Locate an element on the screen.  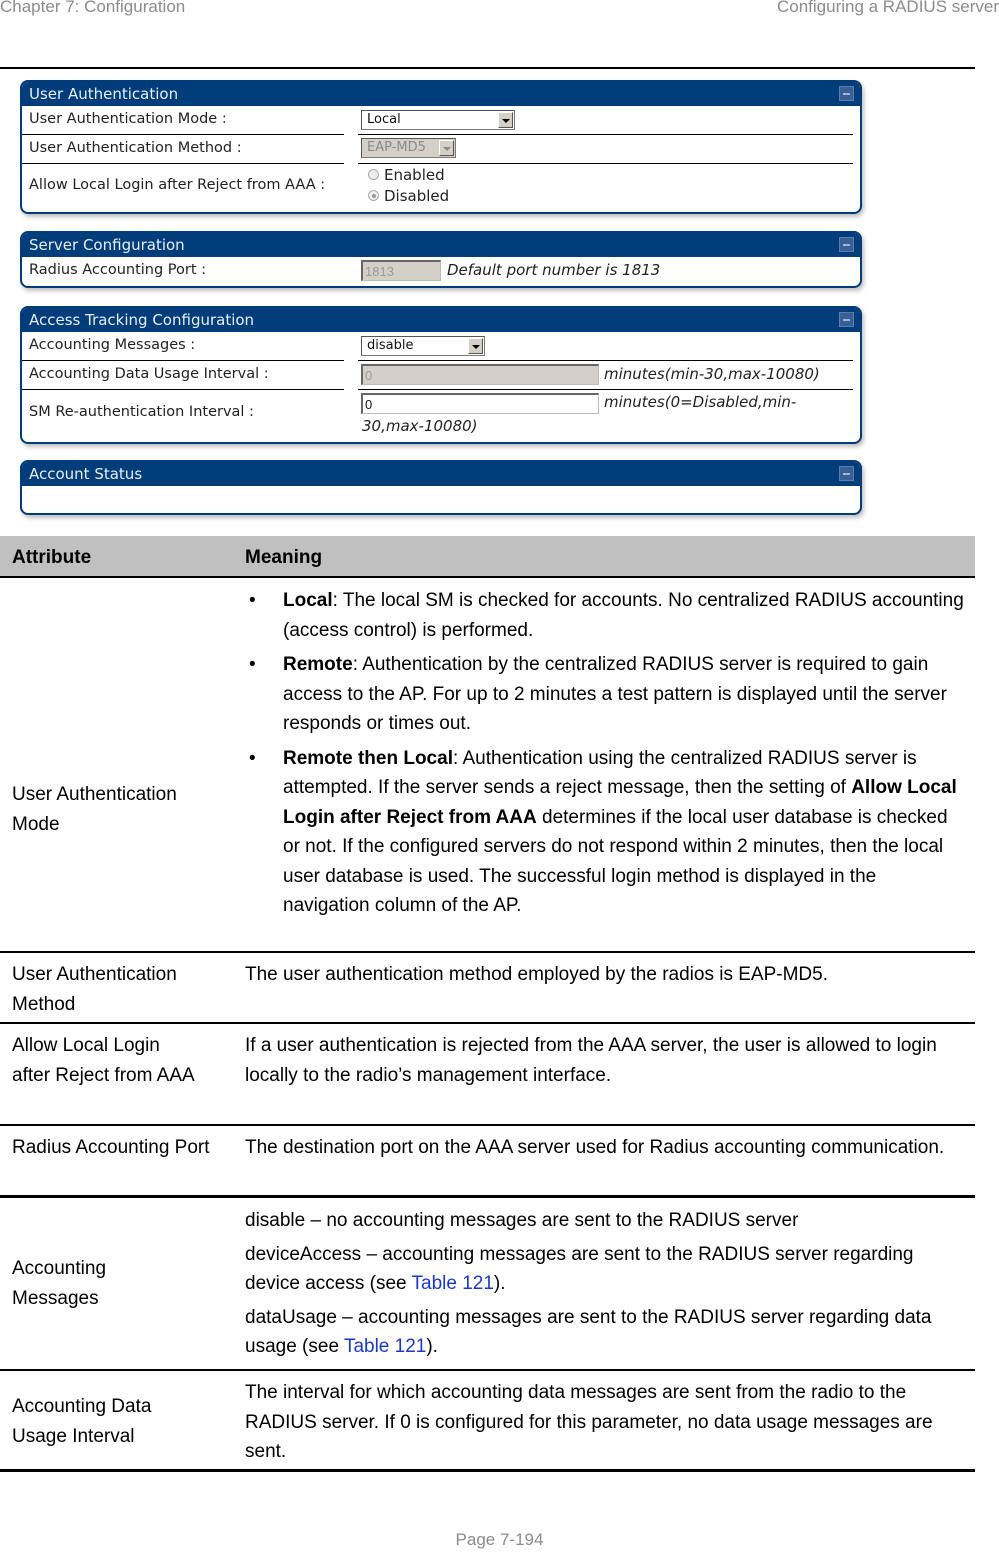
data-usage-interval-input is located at coordinates (480, 374).